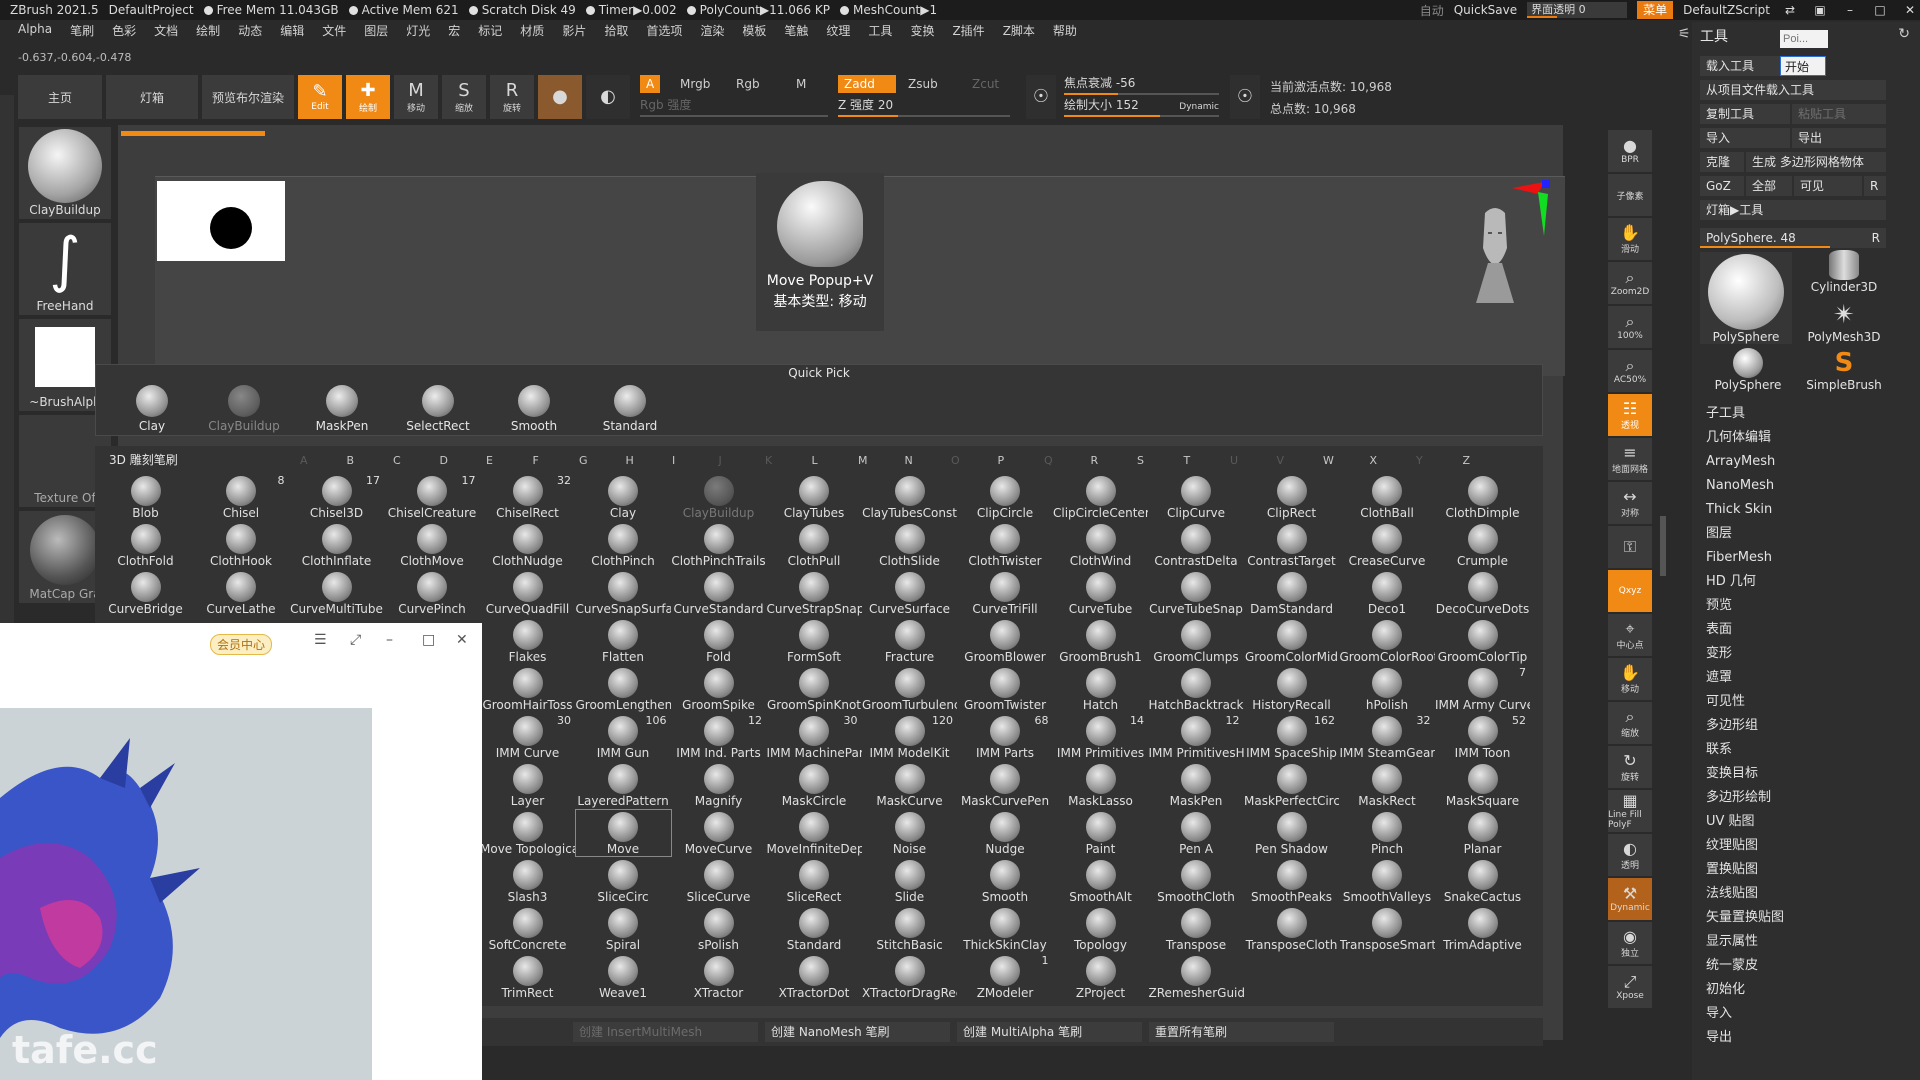 This screenshot has height=1080, width=1920. I want to click on brush-item: hPolish, so click(1387, 689).